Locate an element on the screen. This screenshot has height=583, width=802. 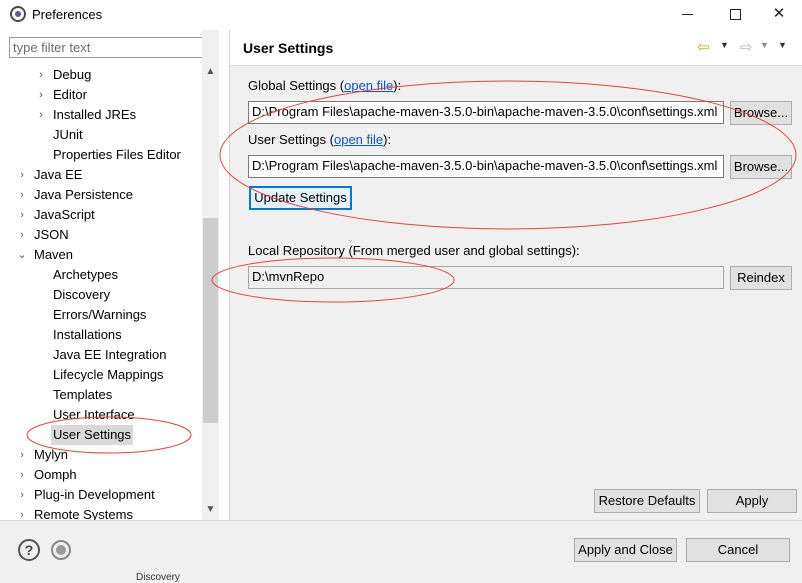
sidebar-item-label: User Interface is located at coordinates (94, 414).